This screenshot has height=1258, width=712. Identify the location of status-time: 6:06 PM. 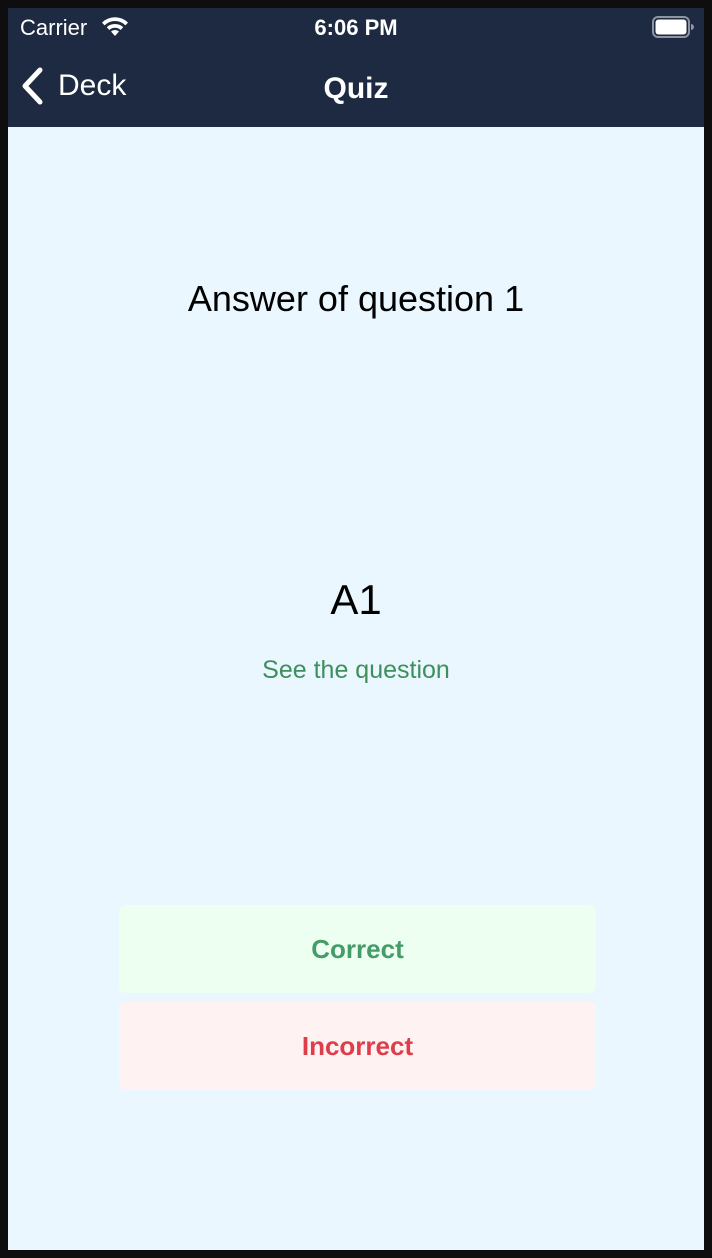
(356, 27).